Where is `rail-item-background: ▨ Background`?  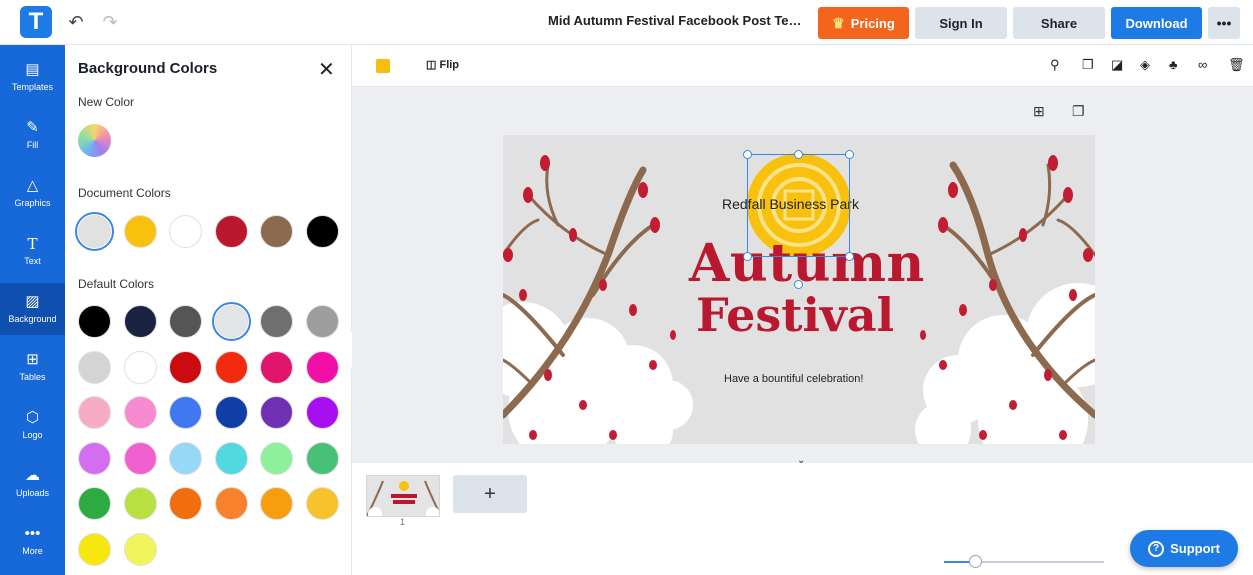 rail-item-background: ▨ Background is located at coordinates (32, 309).